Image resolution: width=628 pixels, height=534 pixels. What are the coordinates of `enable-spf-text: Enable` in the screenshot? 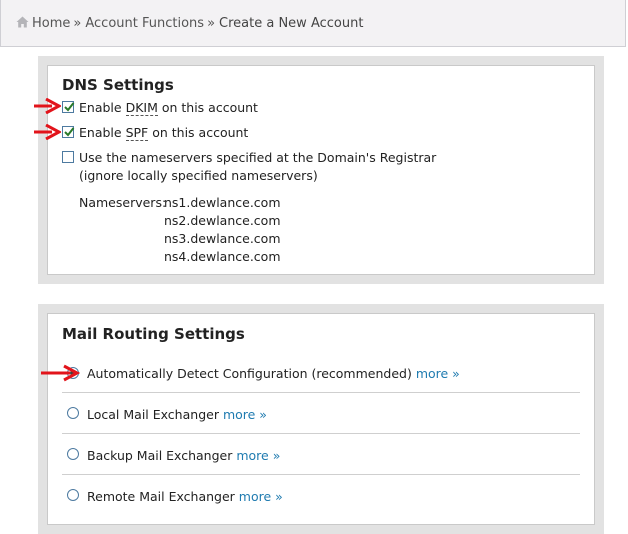 It's located at (102, 132).